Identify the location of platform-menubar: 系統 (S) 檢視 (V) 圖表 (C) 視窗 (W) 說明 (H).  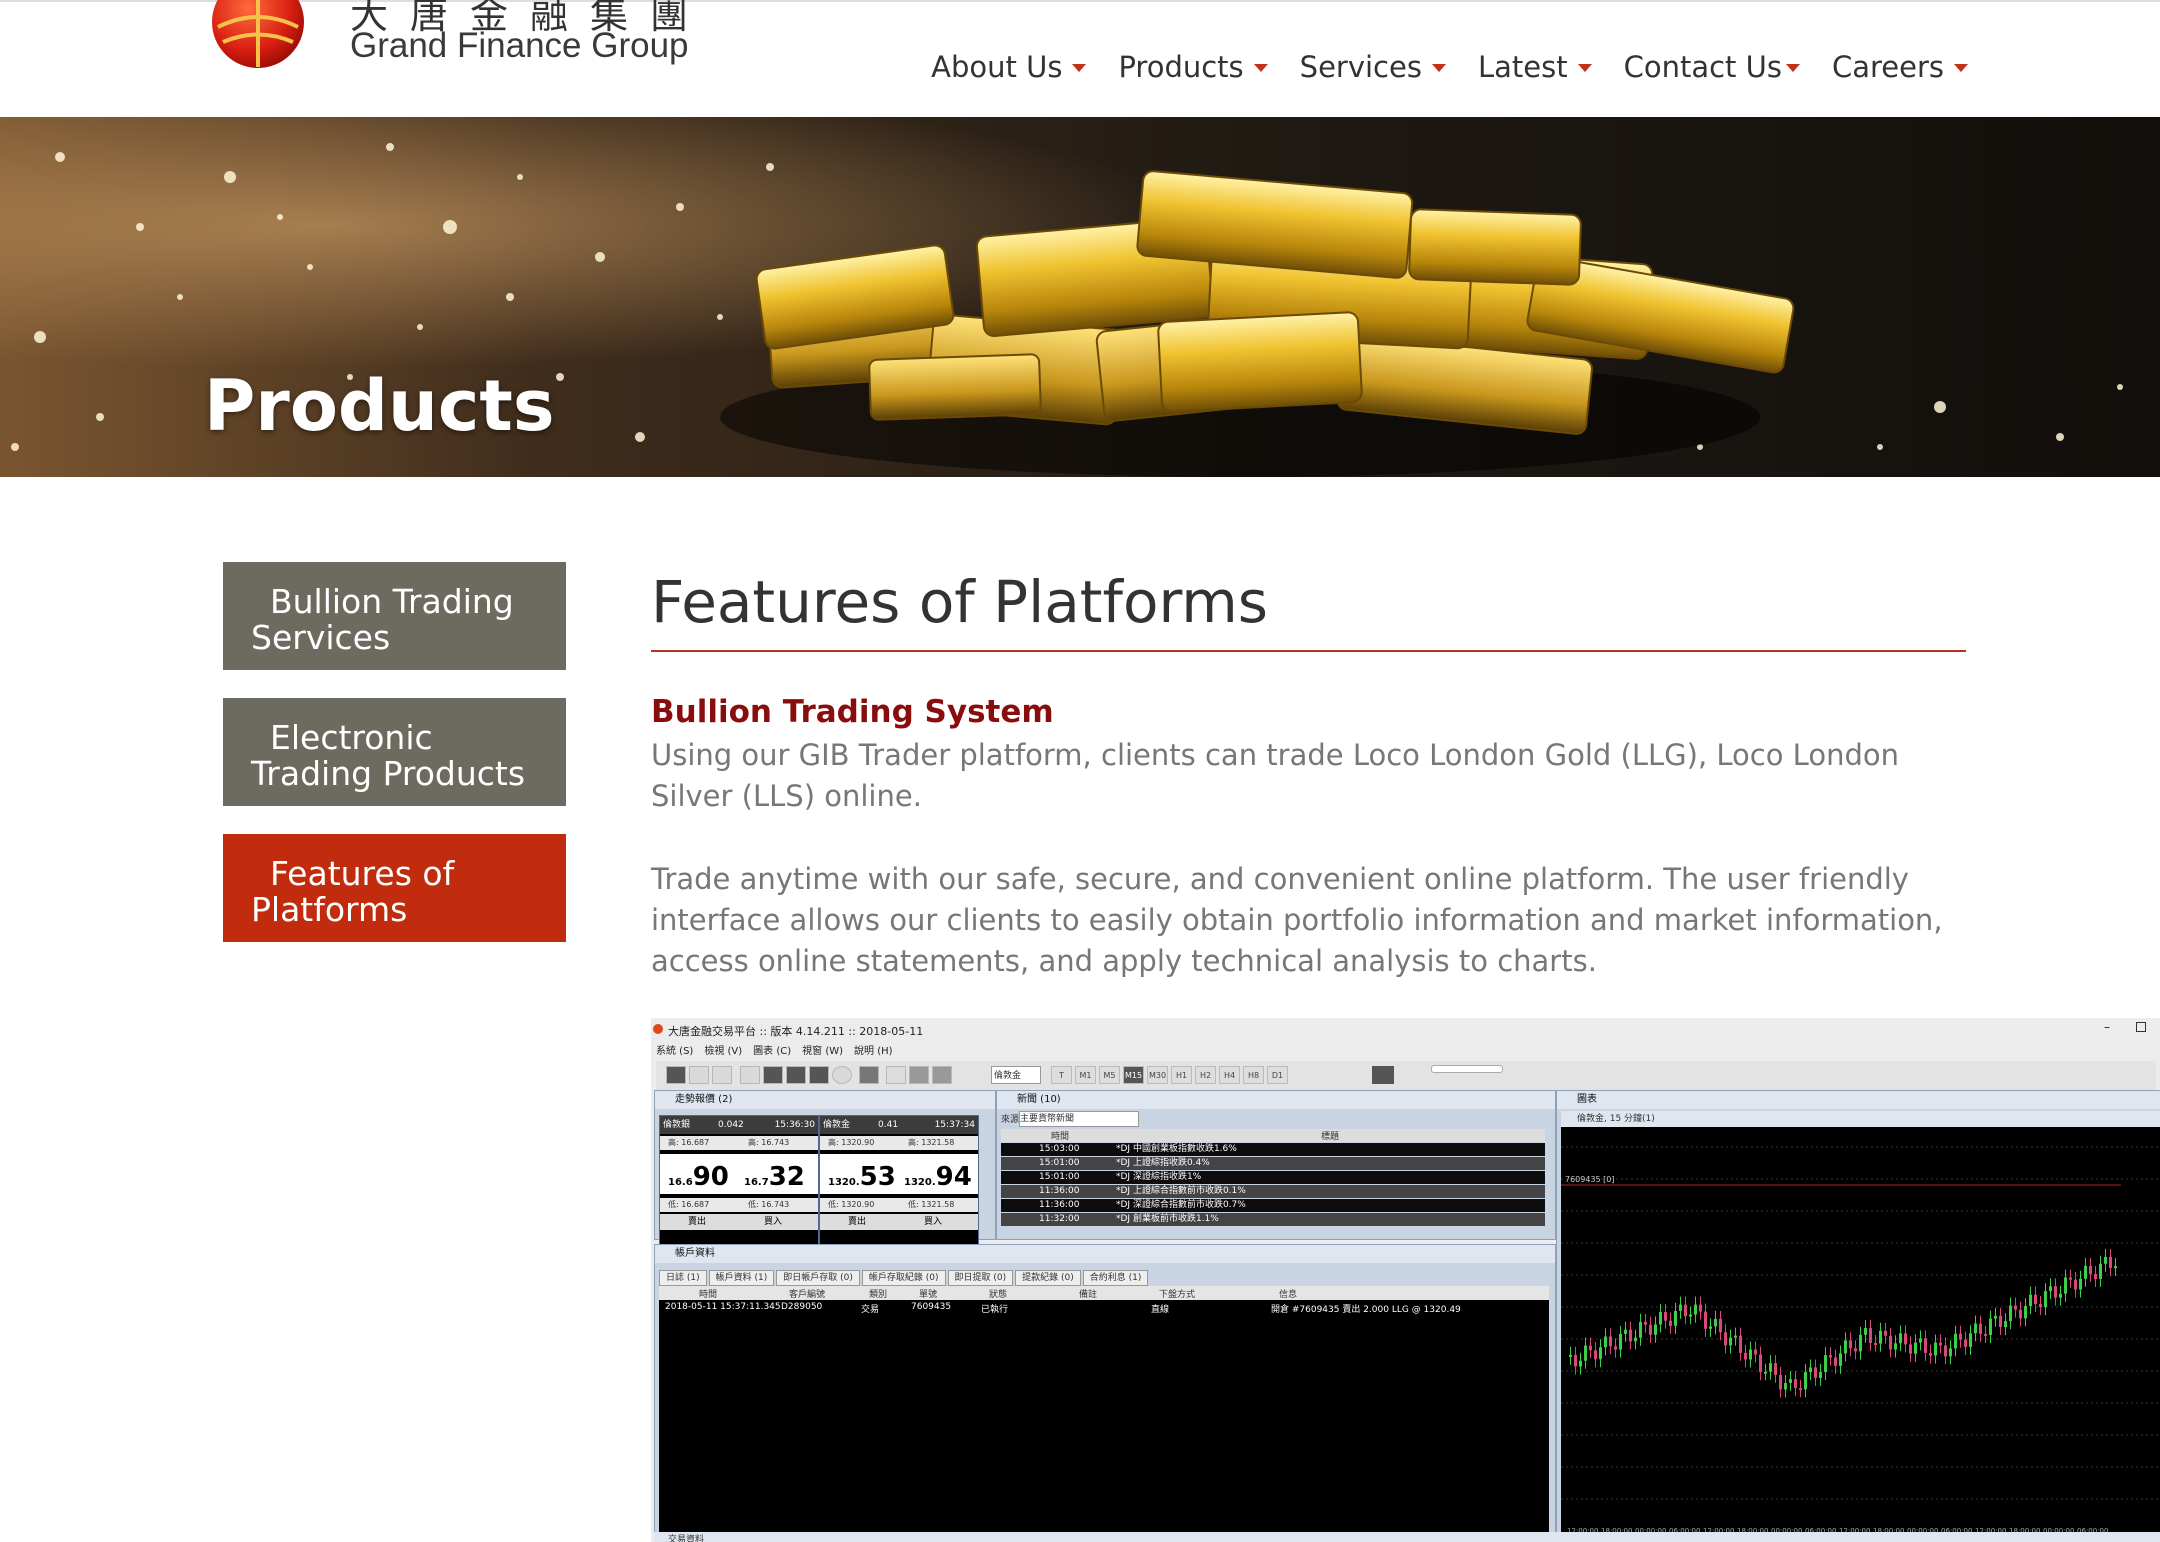
(775, 1051).